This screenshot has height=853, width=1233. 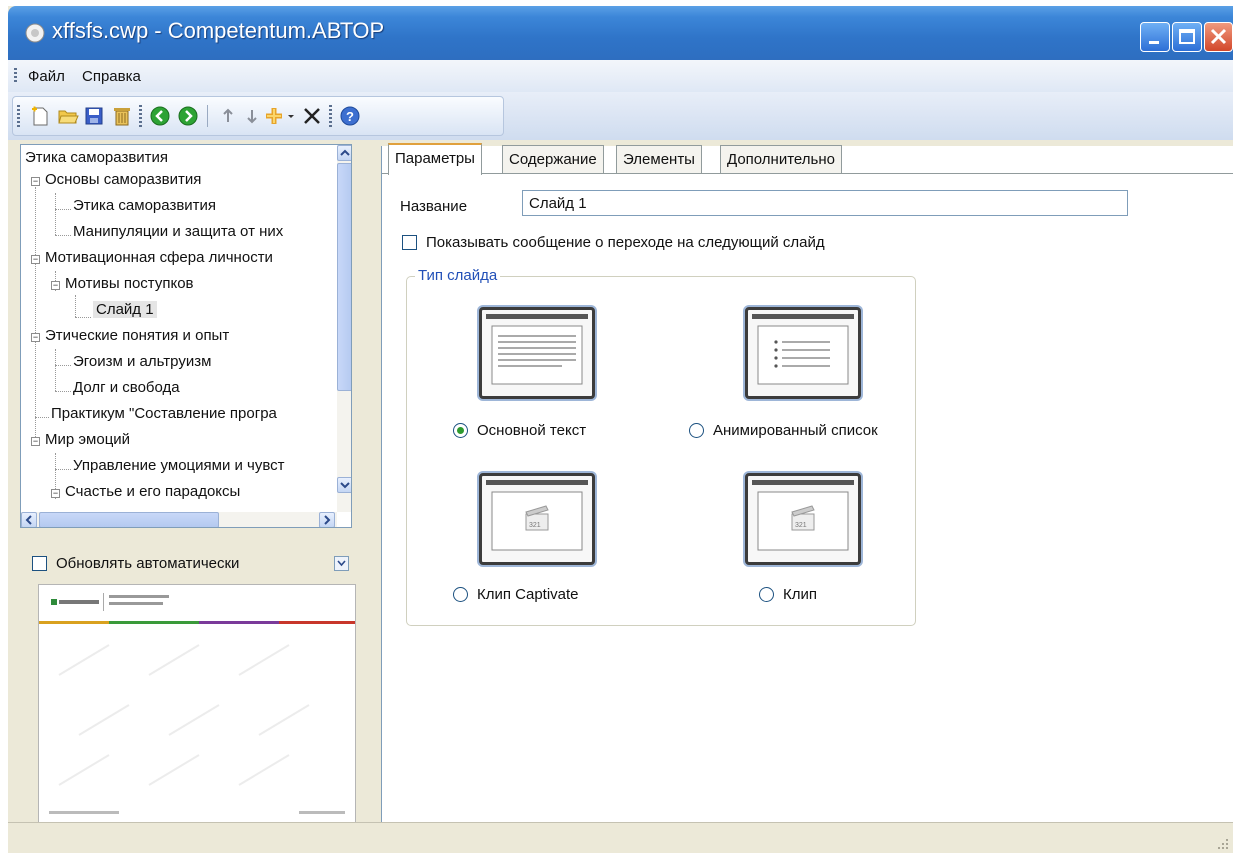 I want to click on name-input: Слайд 1, so click(x=825, y=203).